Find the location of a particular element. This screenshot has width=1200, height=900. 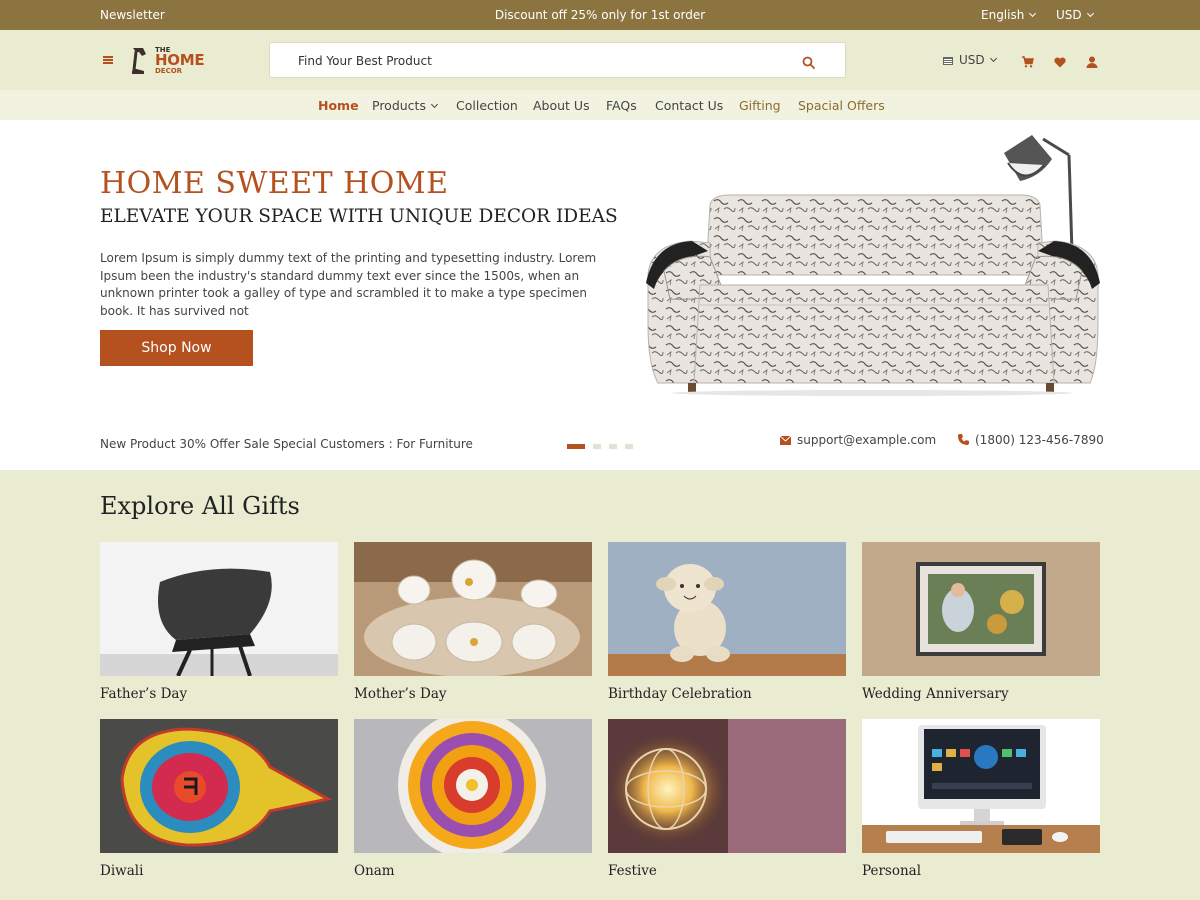

hero-title: HOME SWEET HOME is located at coordinates (274, 183).